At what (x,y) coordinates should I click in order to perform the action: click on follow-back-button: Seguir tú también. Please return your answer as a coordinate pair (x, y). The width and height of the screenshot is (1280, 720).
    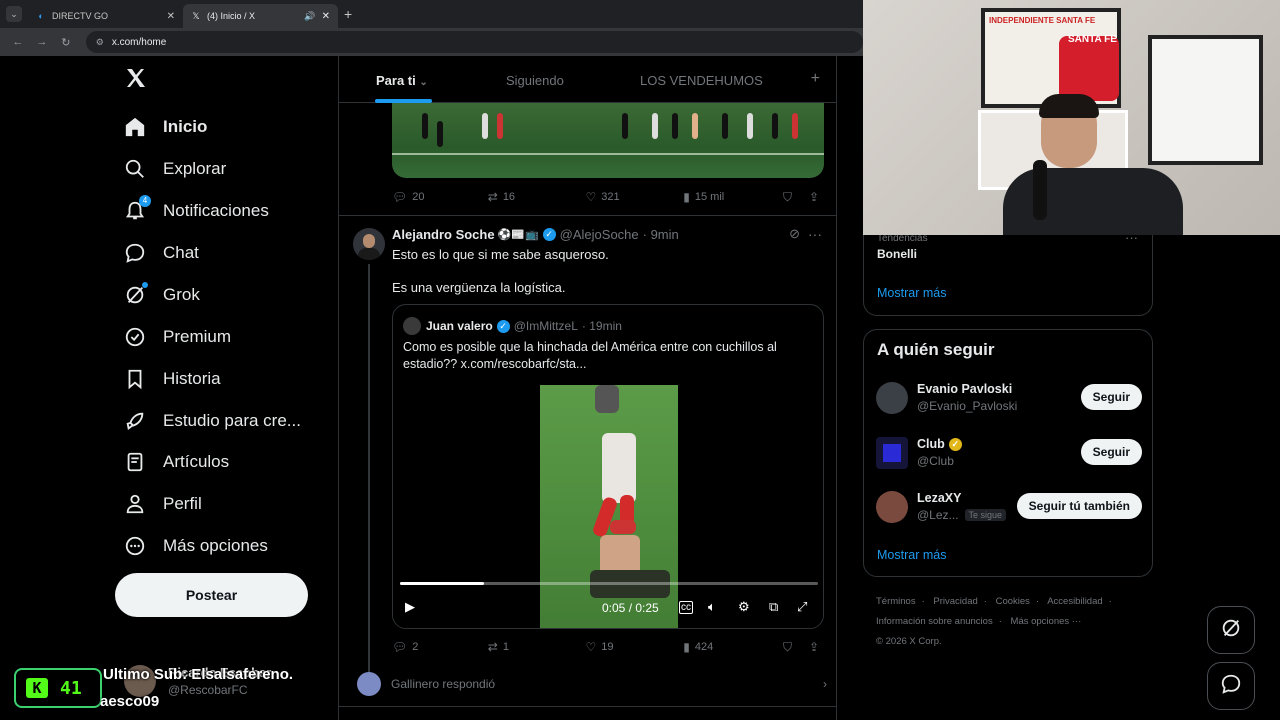
    Looking at the image, I should click on (1079, 506).